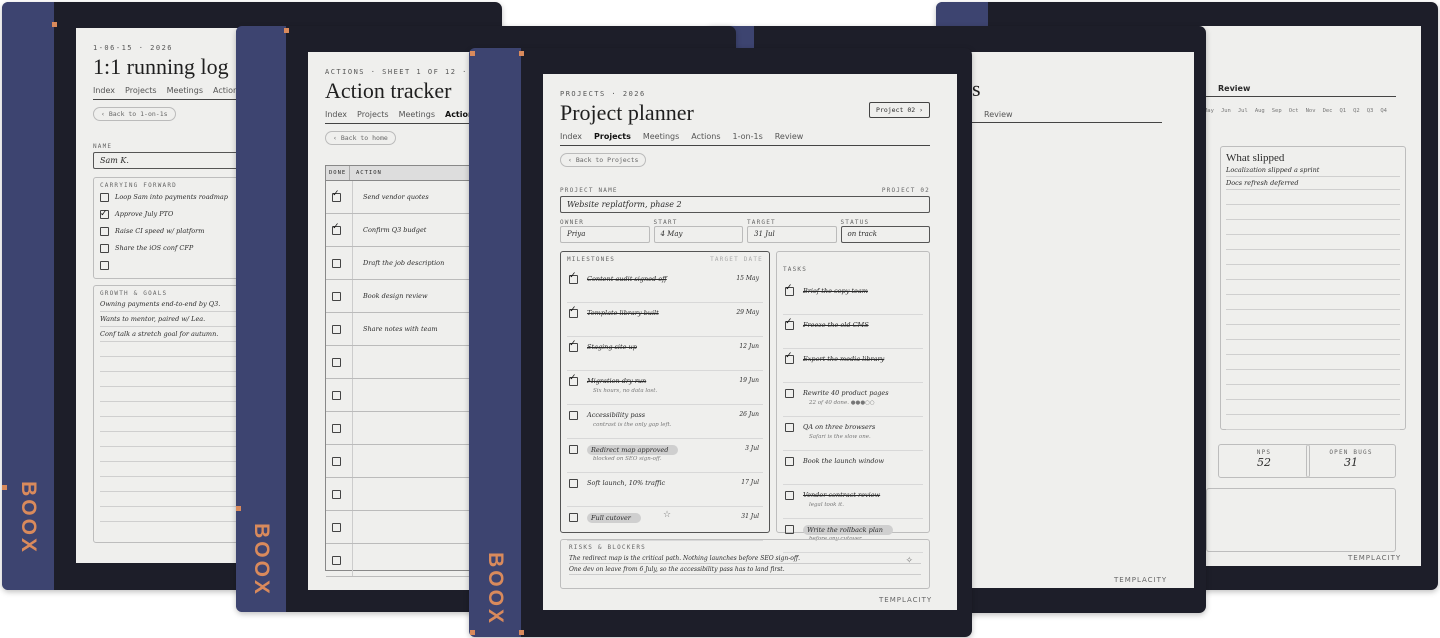  What do you see at coordinates (665, 490) in the screenshot?
I see `milestone-row: Soft launch, 10% traffic 17 Jul` at bounding box center [665, 490].